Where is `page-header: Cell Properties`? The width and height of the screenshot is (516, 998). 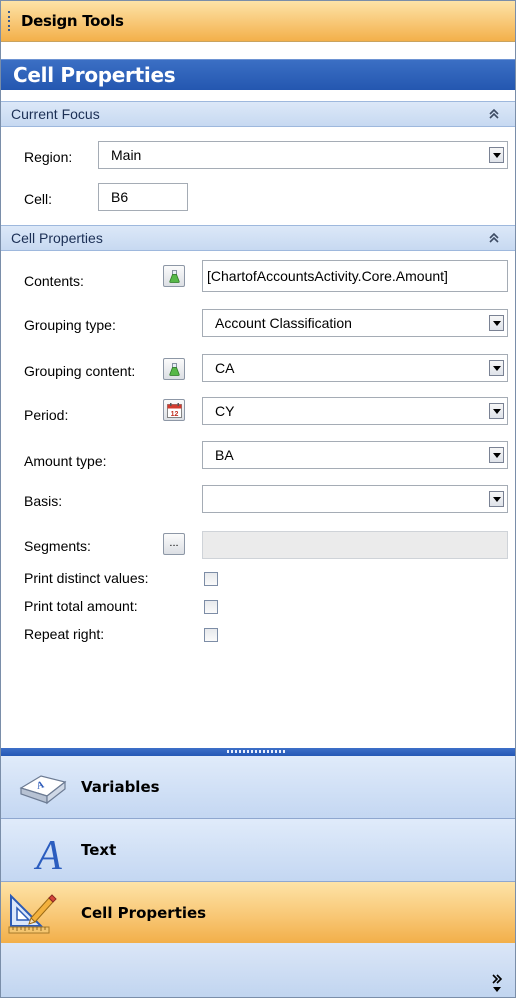
page-header: Cell Properties is located at coordinates (258, 74).